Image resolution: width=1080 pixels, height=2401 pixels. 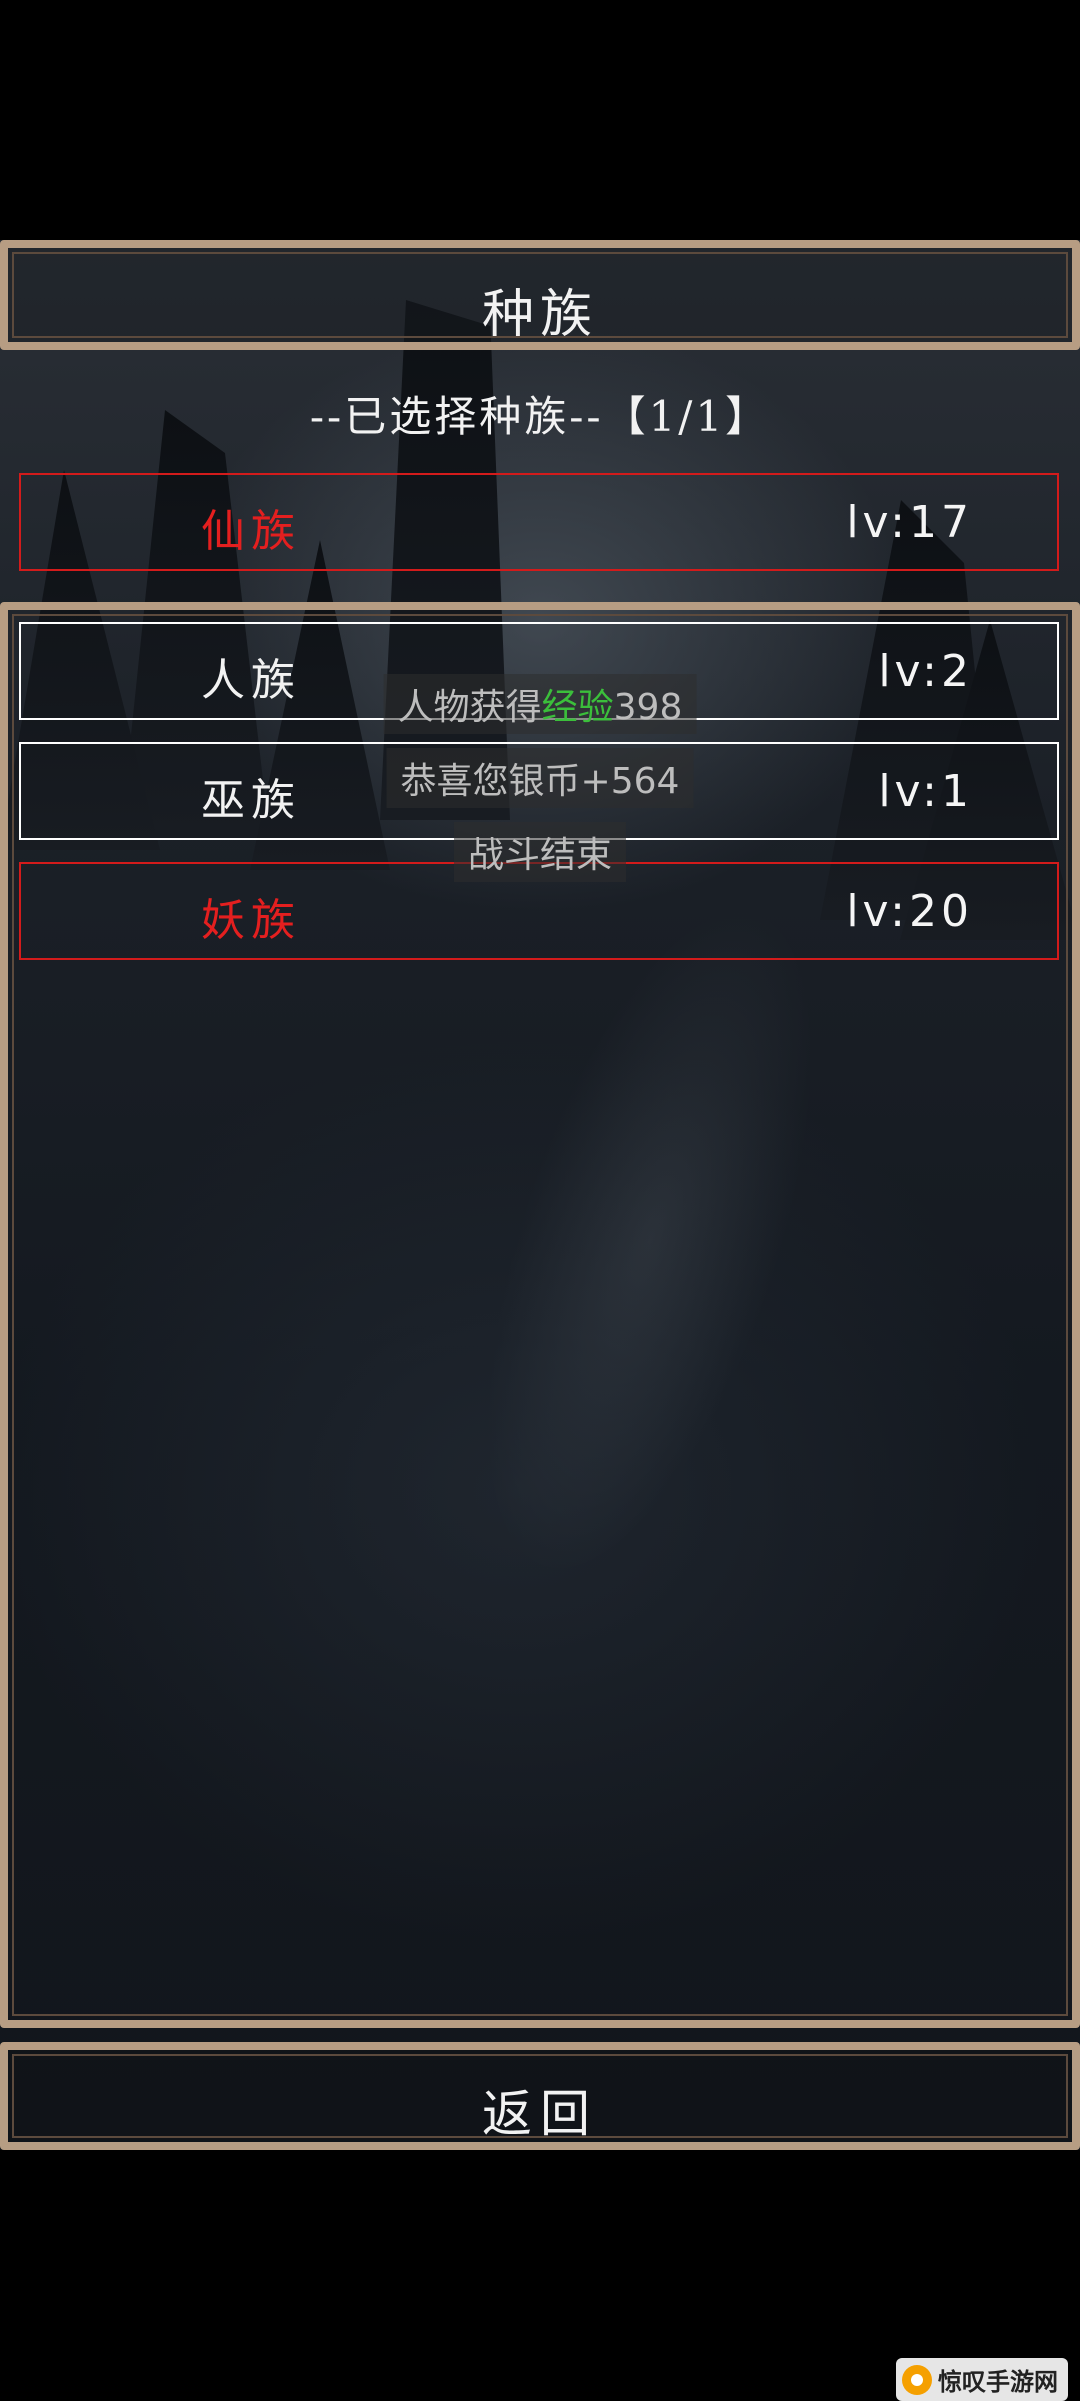 I want to click on exp-value: 398, so click(x=648, y=707).